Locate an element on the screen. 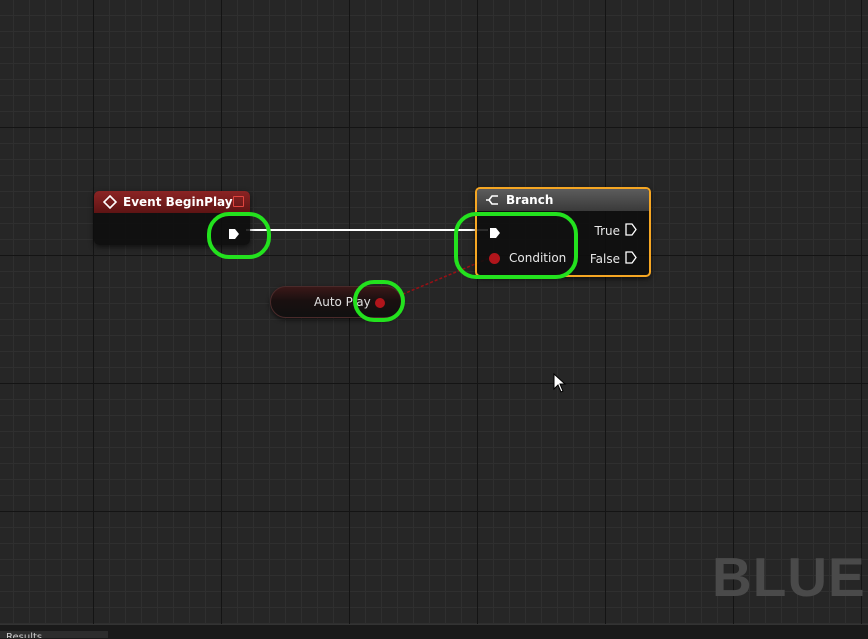 The image size is (868, 639). false-exec-pin-icon is located at coordinates (631, 259).